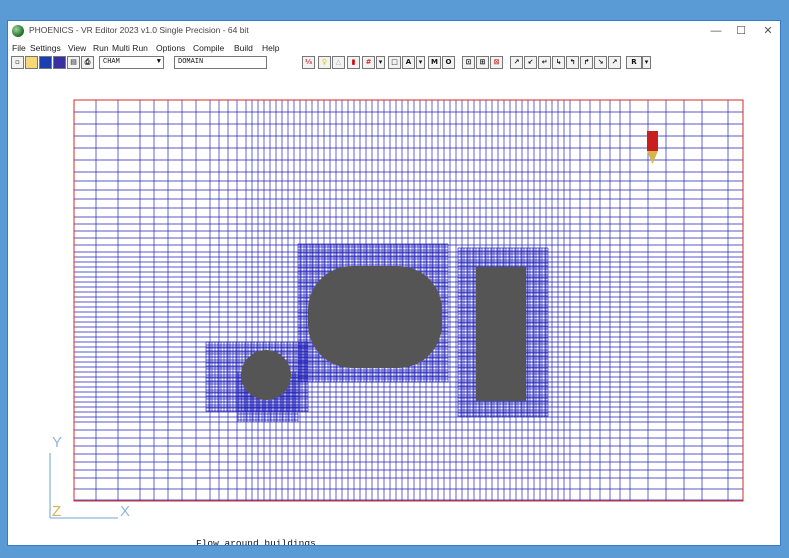  What do you see at coordinates (338, 62) in the screenshot?
I see `warning-icon: △` at bounding box center [338, 62].